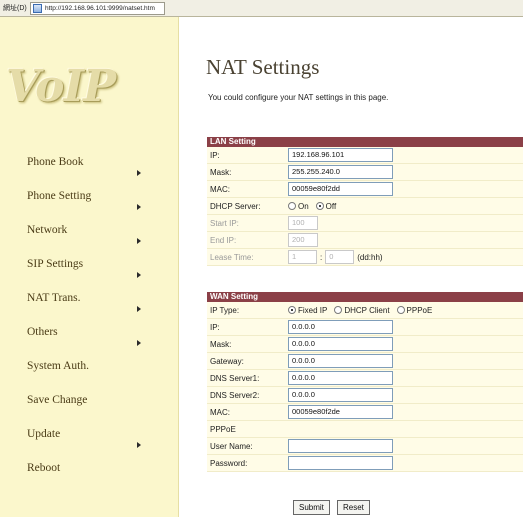 The height and width of the screenshot is (517, 523). I want to click on end-ip-row: End IP: 200, so click(365, 240).